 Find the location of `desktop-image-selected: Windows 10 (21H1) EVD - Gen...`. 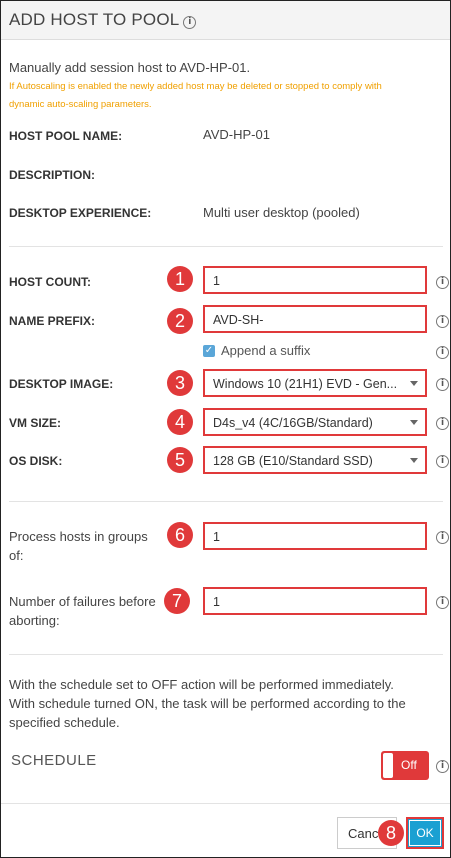

desktop-image-selected: Windows 10 (21H1) EVD - Gen... is located at coordinates (305, 384).